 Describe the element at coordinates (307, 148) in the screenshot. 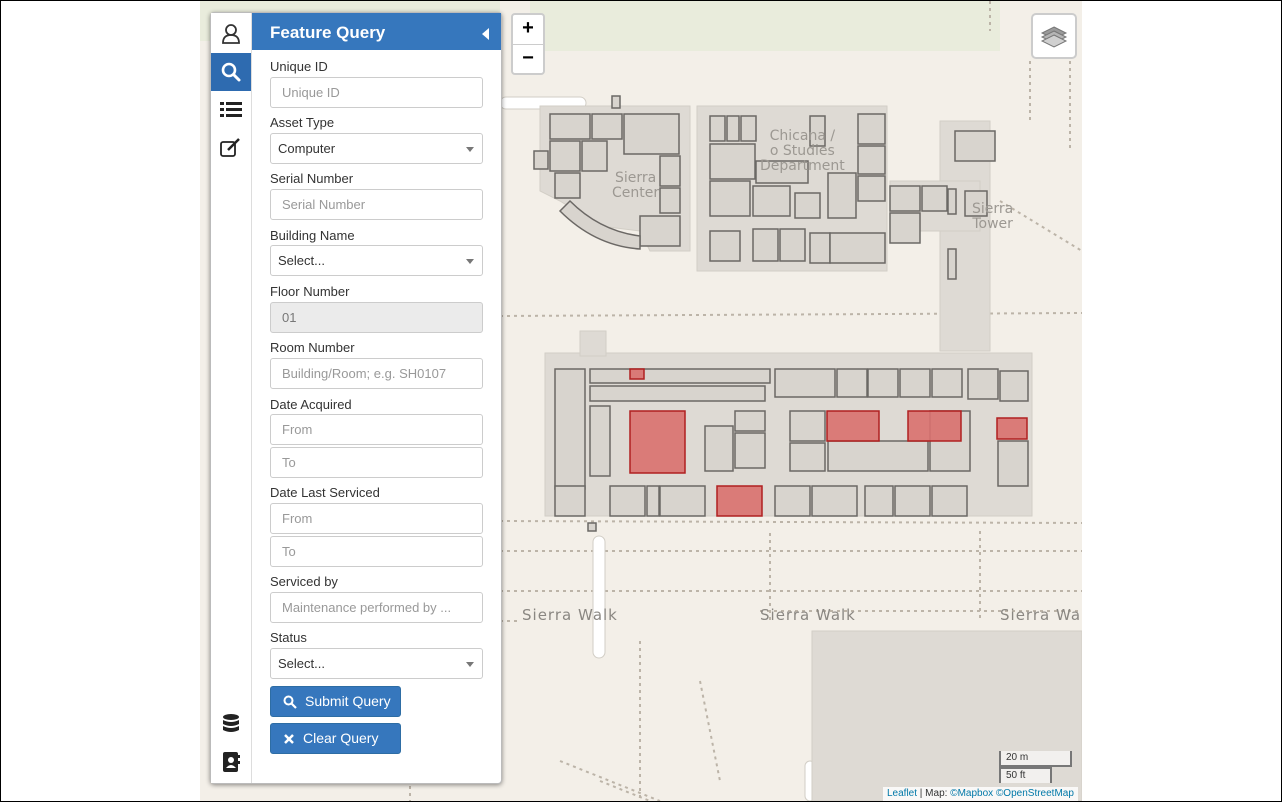

I see `asset-type-value: Computer` at that location.